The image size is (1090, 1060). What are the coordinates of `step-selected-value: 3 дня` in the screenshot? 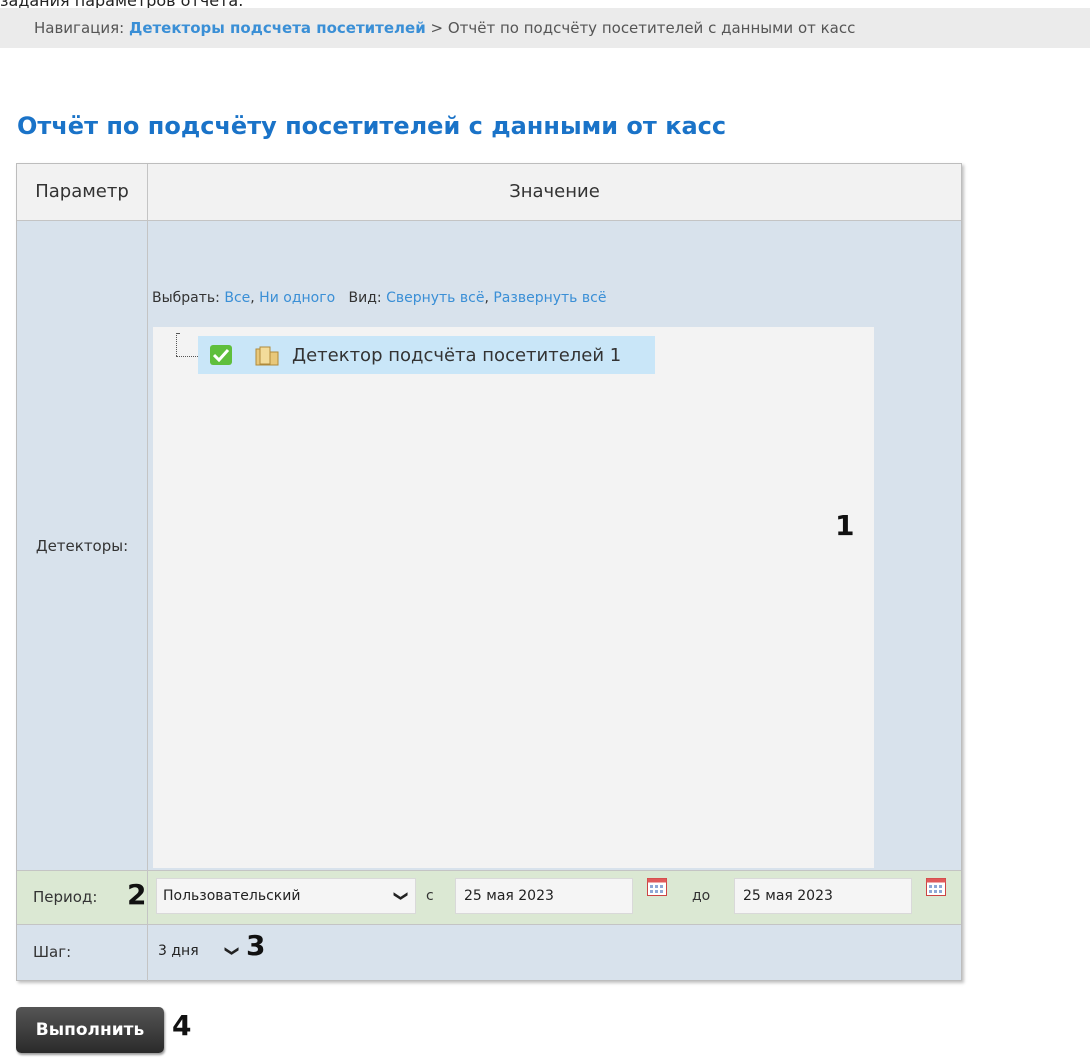 It's located at (178, 951).